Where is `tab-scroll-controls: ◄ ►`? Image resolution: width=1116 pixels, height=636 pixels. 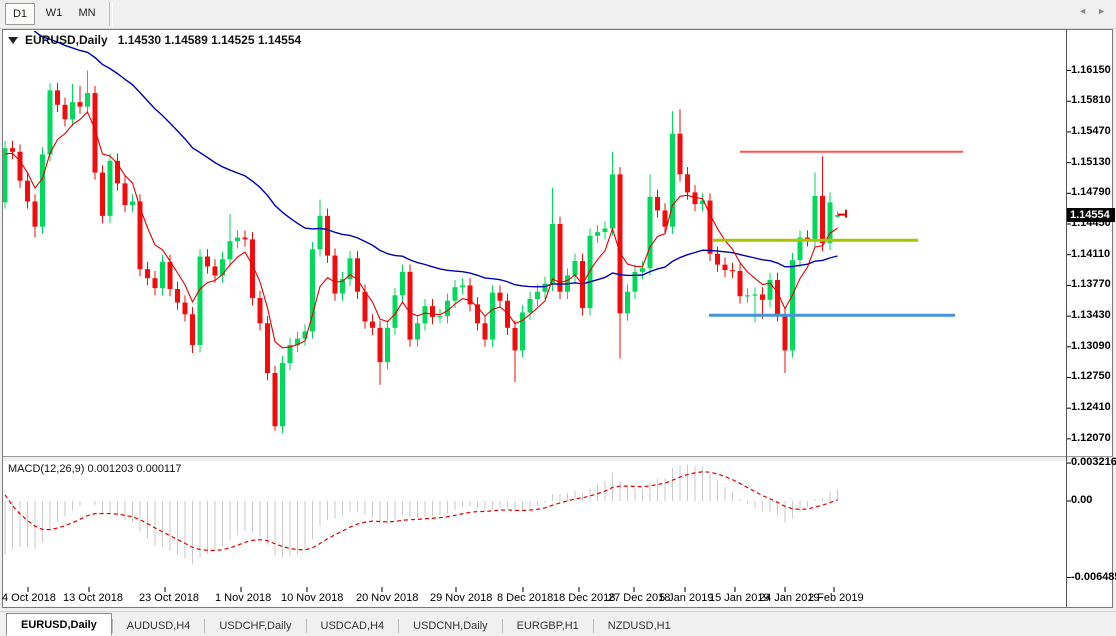
tab-scroll-controls: ◄ ► is located at coordinates (1092, 11).